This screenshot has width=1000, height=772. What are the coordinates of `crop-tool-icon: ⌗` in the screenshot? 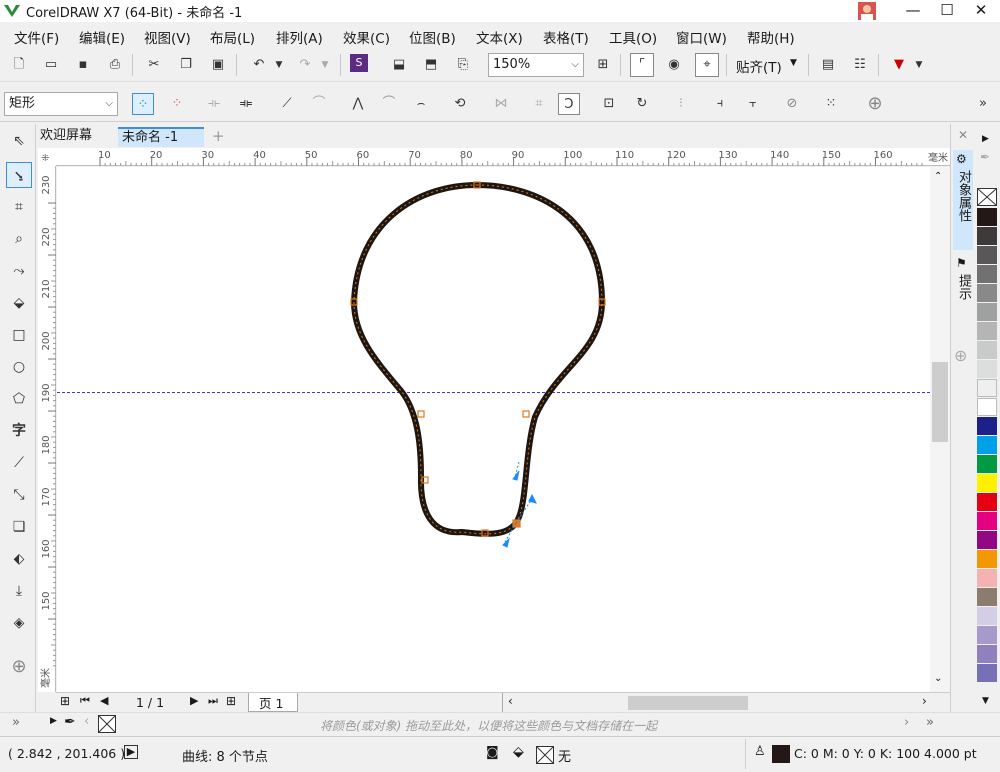 It's located at (19, 207).